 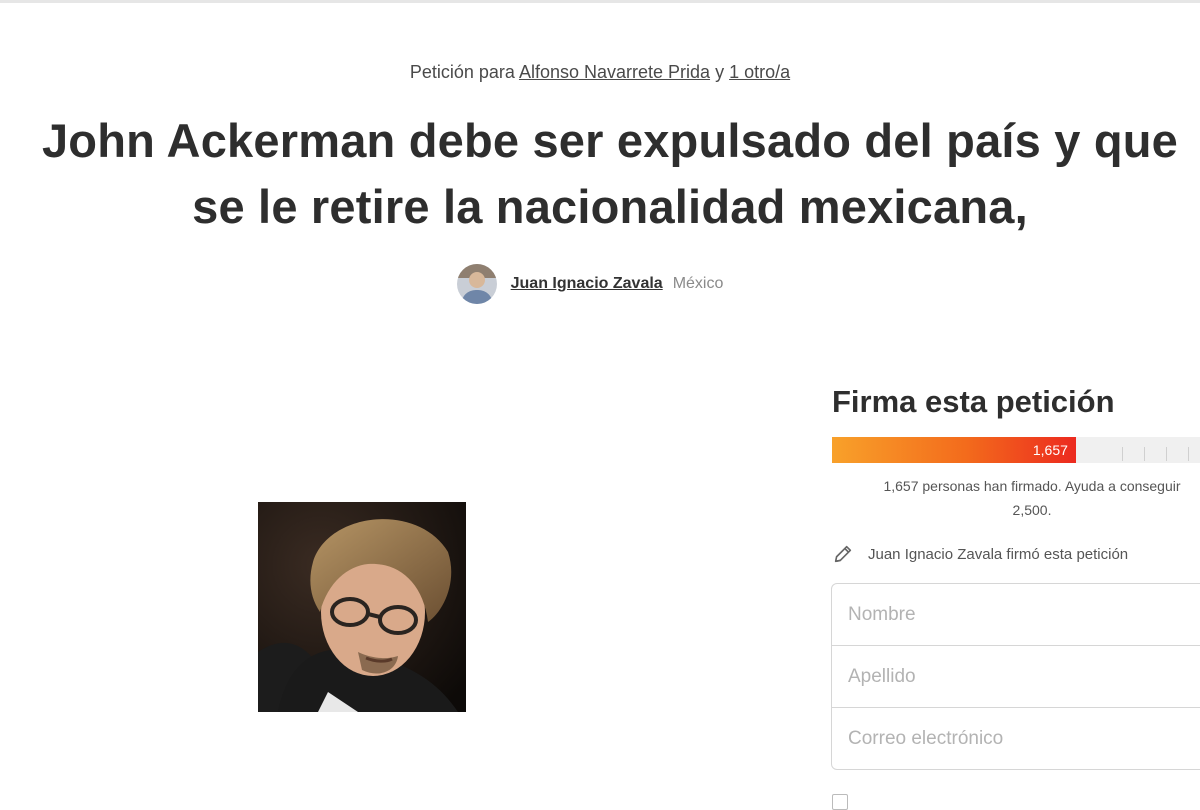 I want to click on top-divider, so click(x=600, y=1).